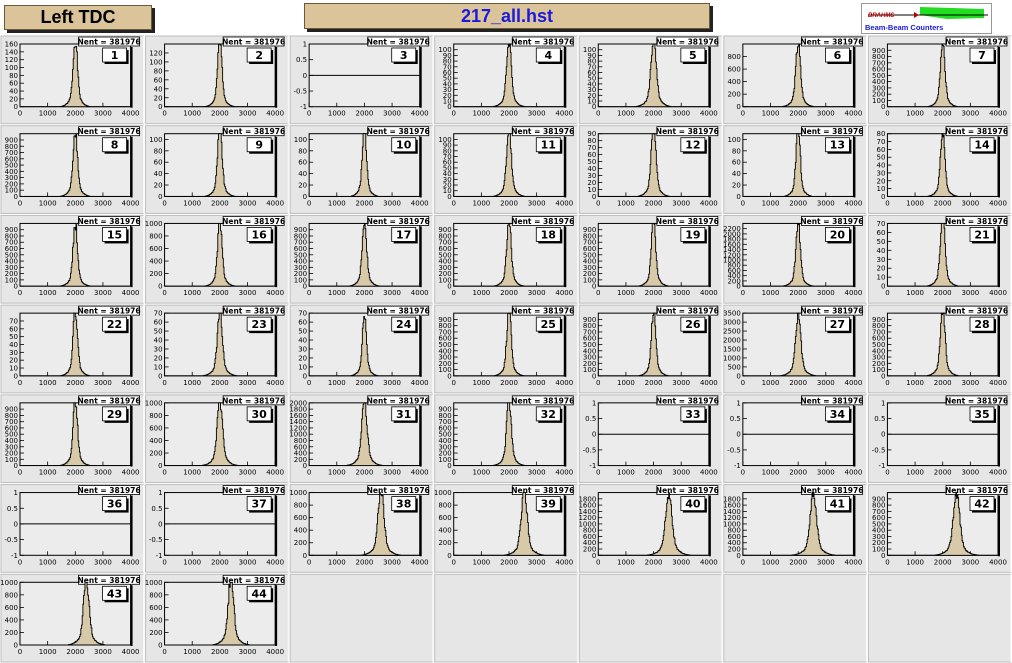 The width and height of the screenshot is (1012, 663). I want to click on pad-number: 34, so click(838, 414).